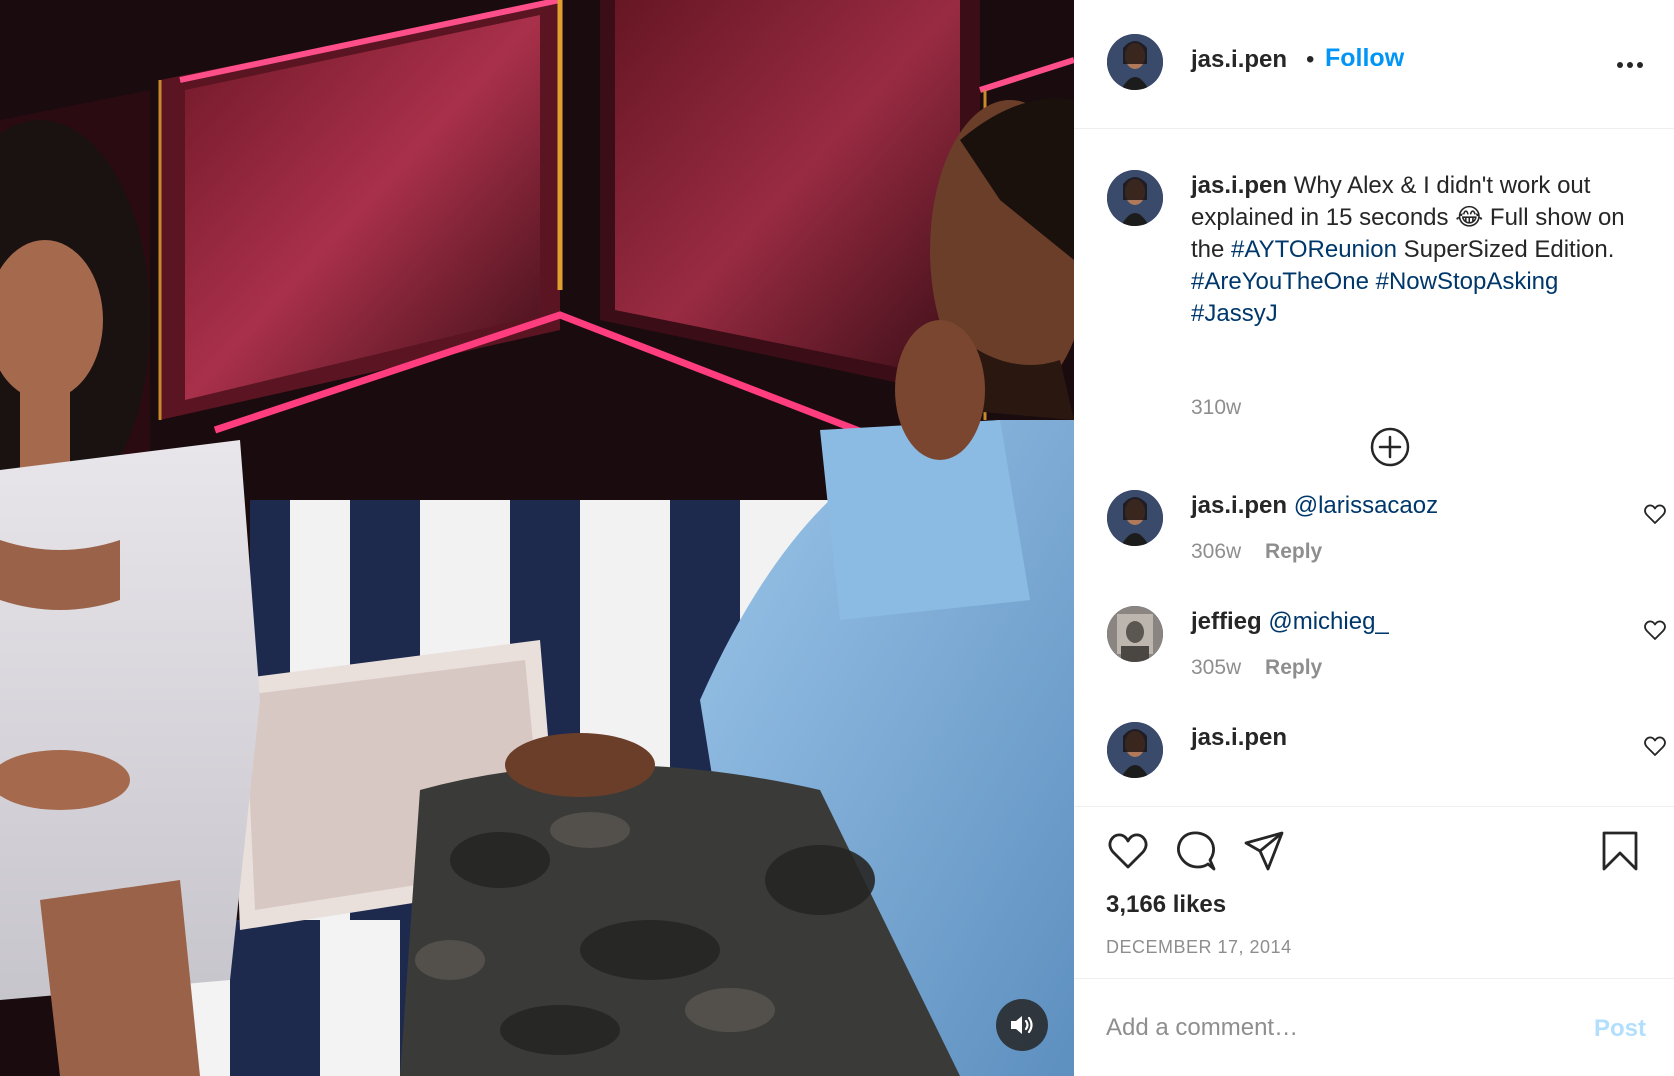  Describe the element at coordinates (1280, 281) in the screenshot. I see `hashtag-link: #AreYouTheOne` at that location.